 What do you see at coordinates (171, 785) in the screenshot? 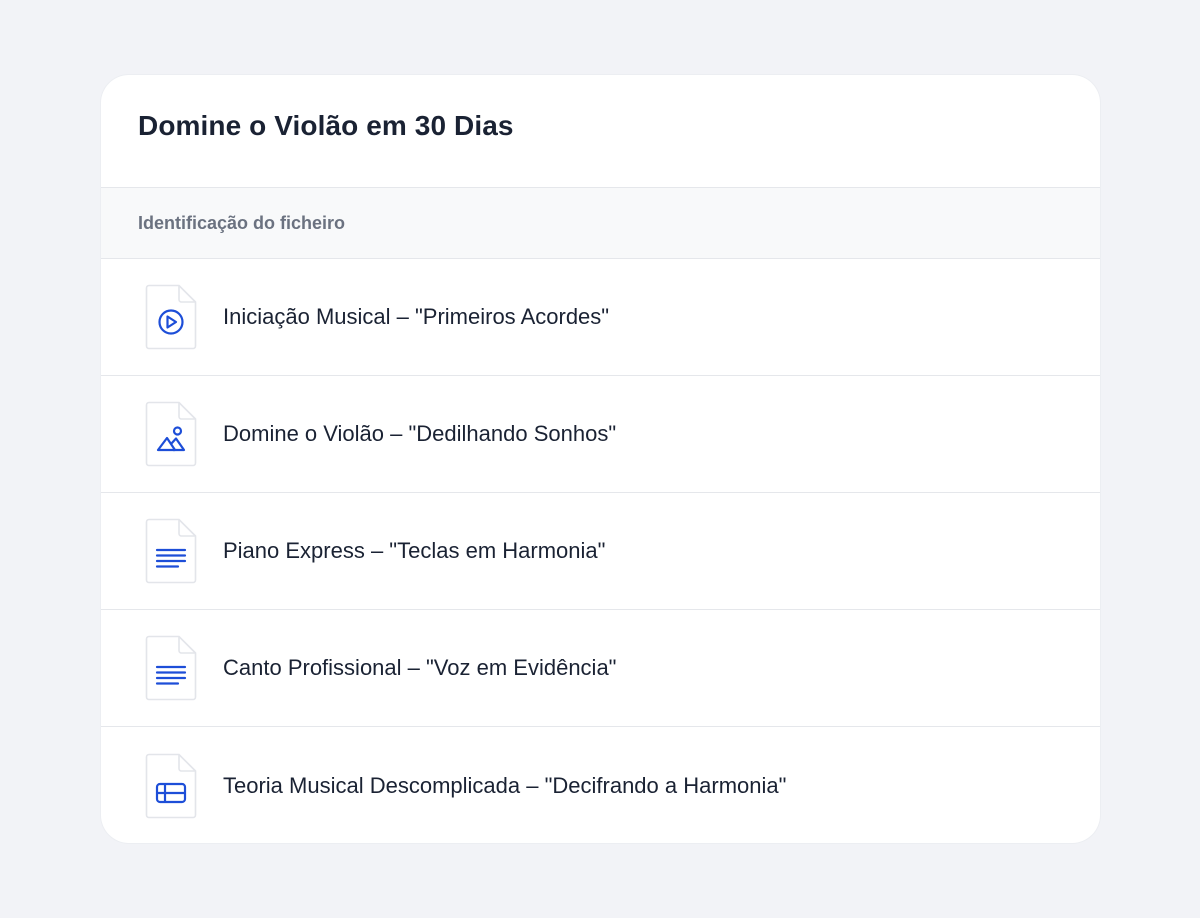
I see `spreadsheet-file-icon` at bounding box center [171, 785].